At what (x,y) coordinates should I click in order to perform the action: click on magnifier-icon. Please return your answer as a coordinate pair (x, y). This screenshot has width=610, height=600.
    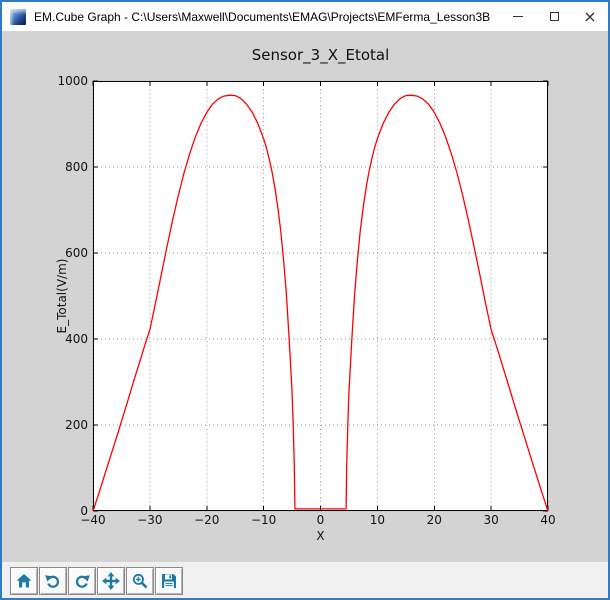
    Looking at the image, I should click on (140, 581).